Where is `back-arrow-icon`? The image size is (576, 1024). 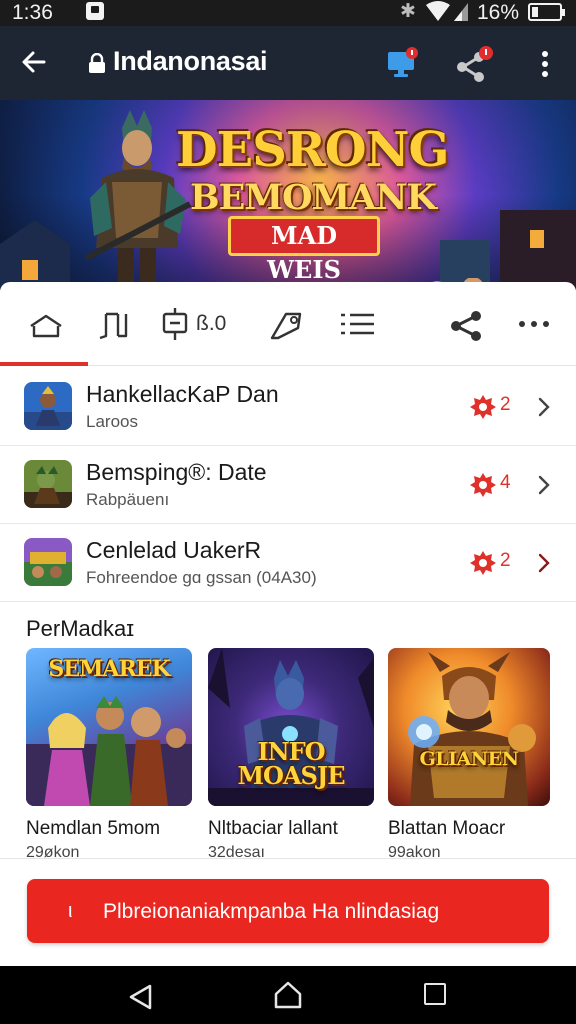
back-arrow-icon is located at coordinates (34, 62).